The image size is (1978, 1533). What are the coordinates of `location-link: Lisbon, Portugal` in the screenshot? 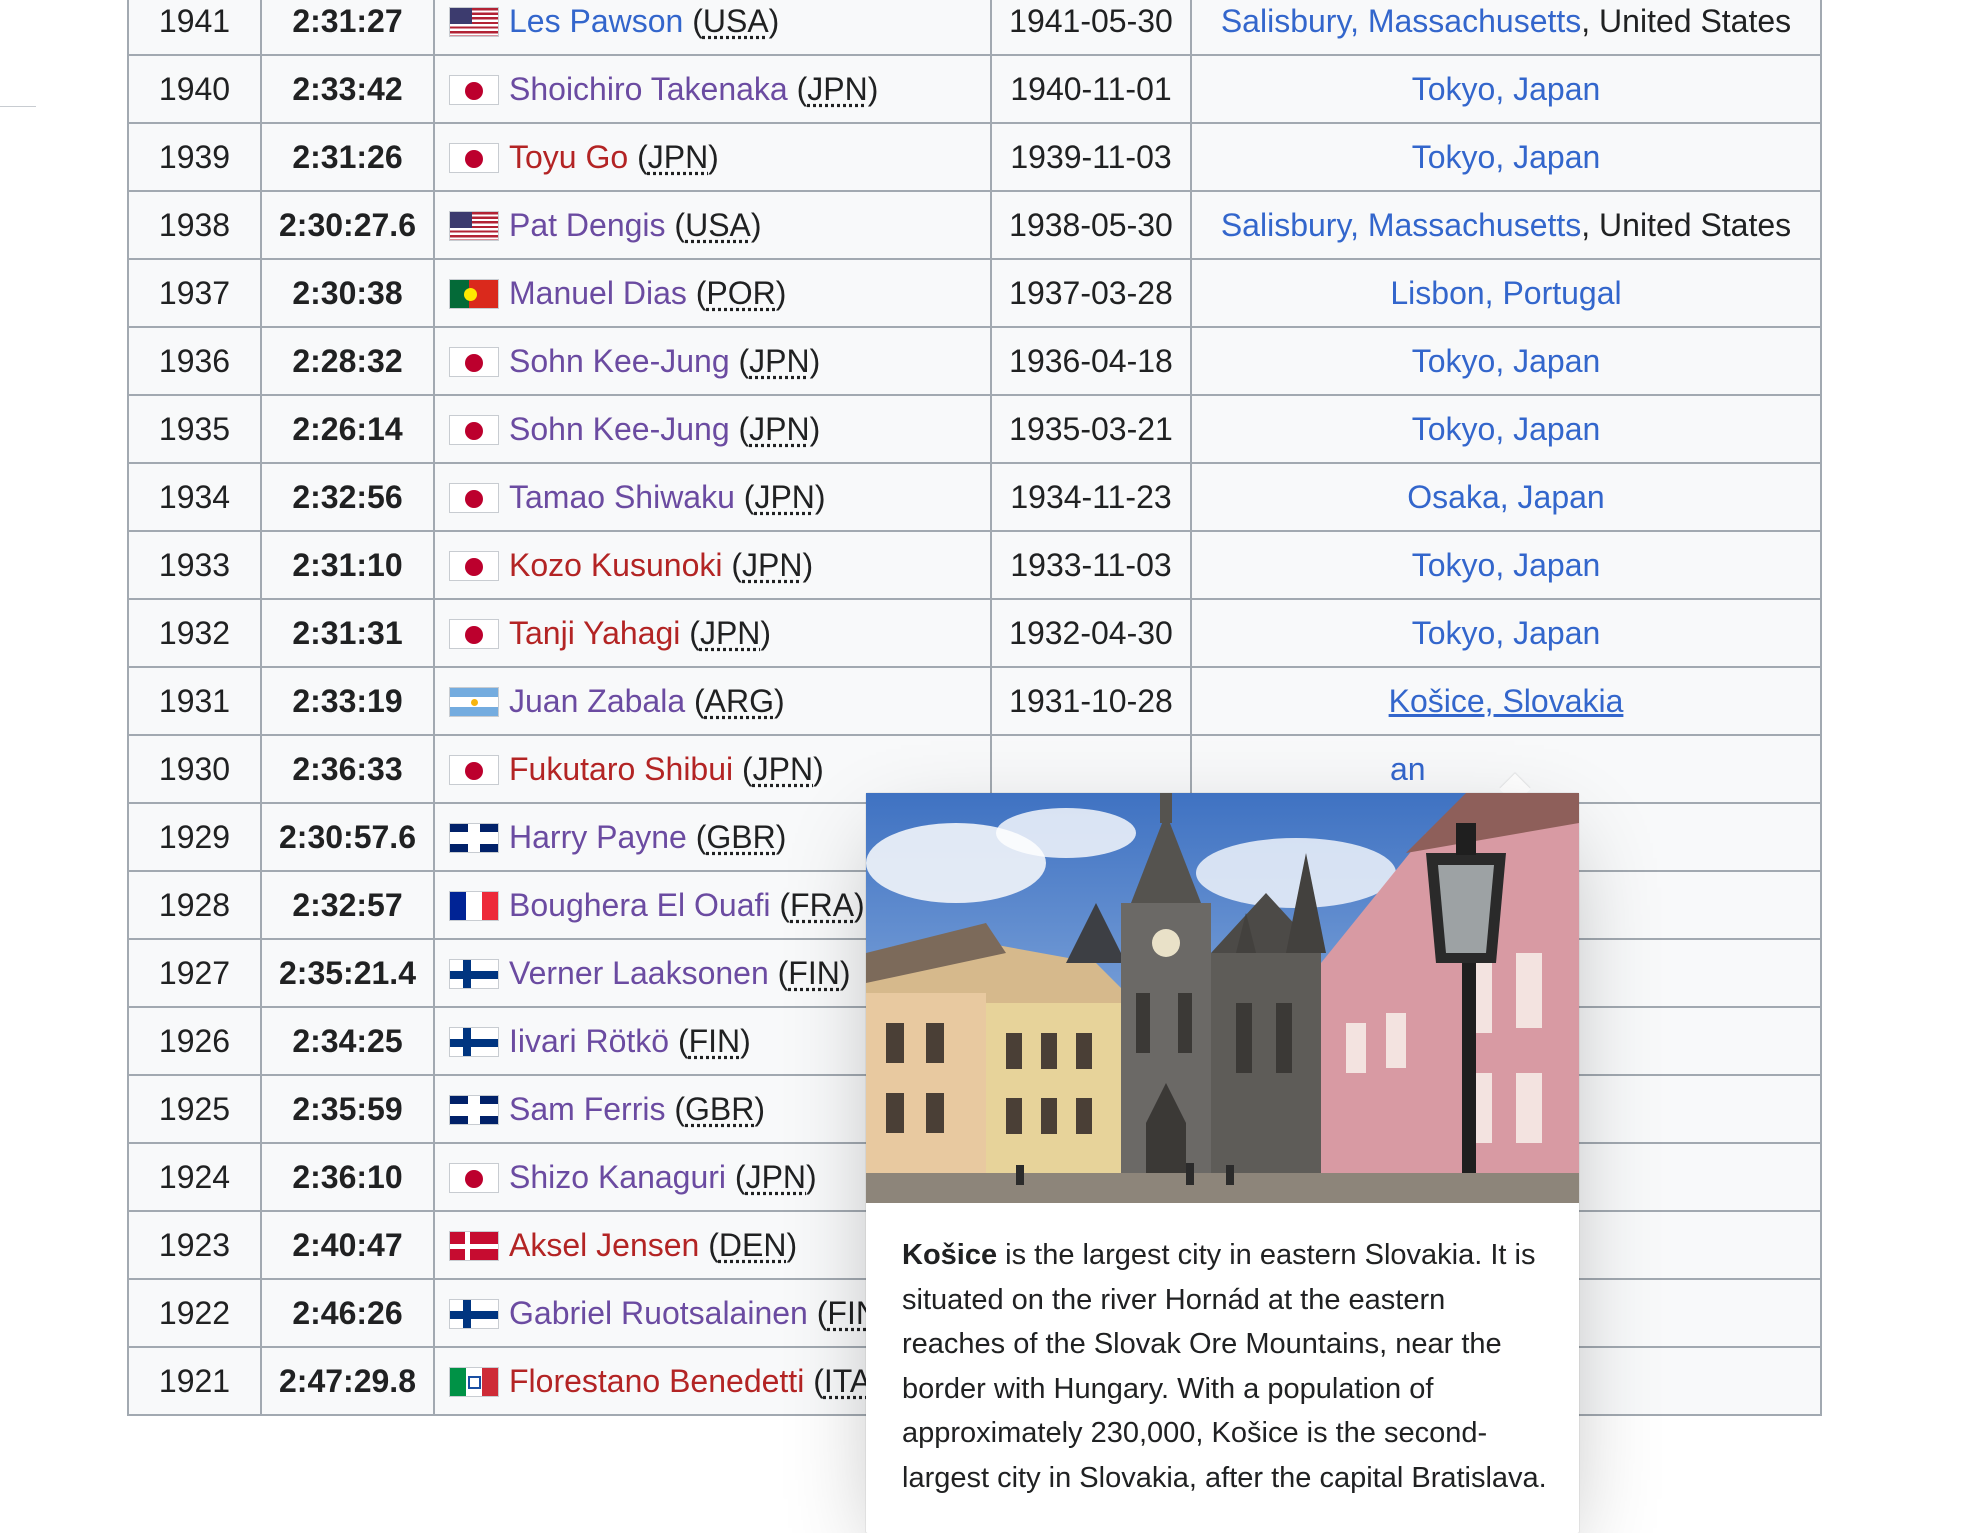 It's located at (1505, 293).